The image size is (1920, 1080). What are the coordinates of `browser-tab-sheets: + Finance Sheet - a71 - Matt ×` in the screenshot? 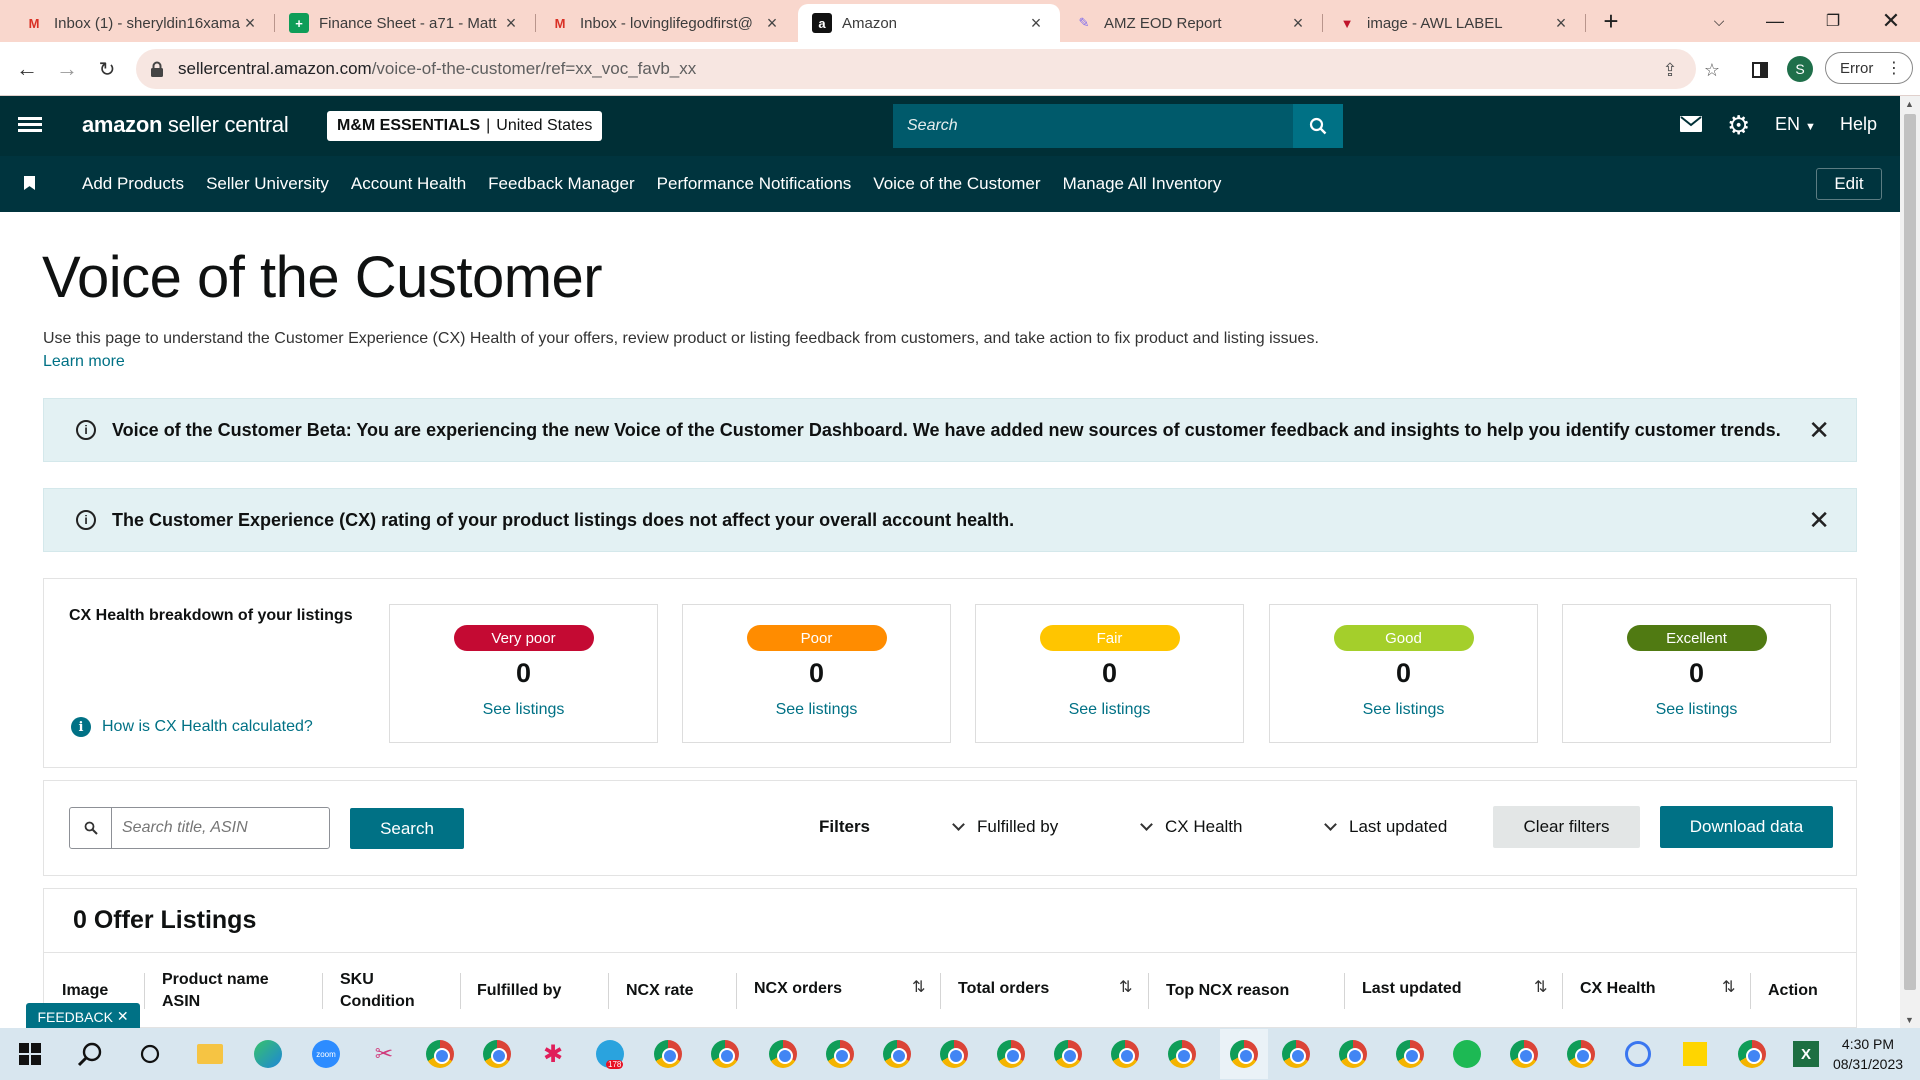 It's located at (405, 23).